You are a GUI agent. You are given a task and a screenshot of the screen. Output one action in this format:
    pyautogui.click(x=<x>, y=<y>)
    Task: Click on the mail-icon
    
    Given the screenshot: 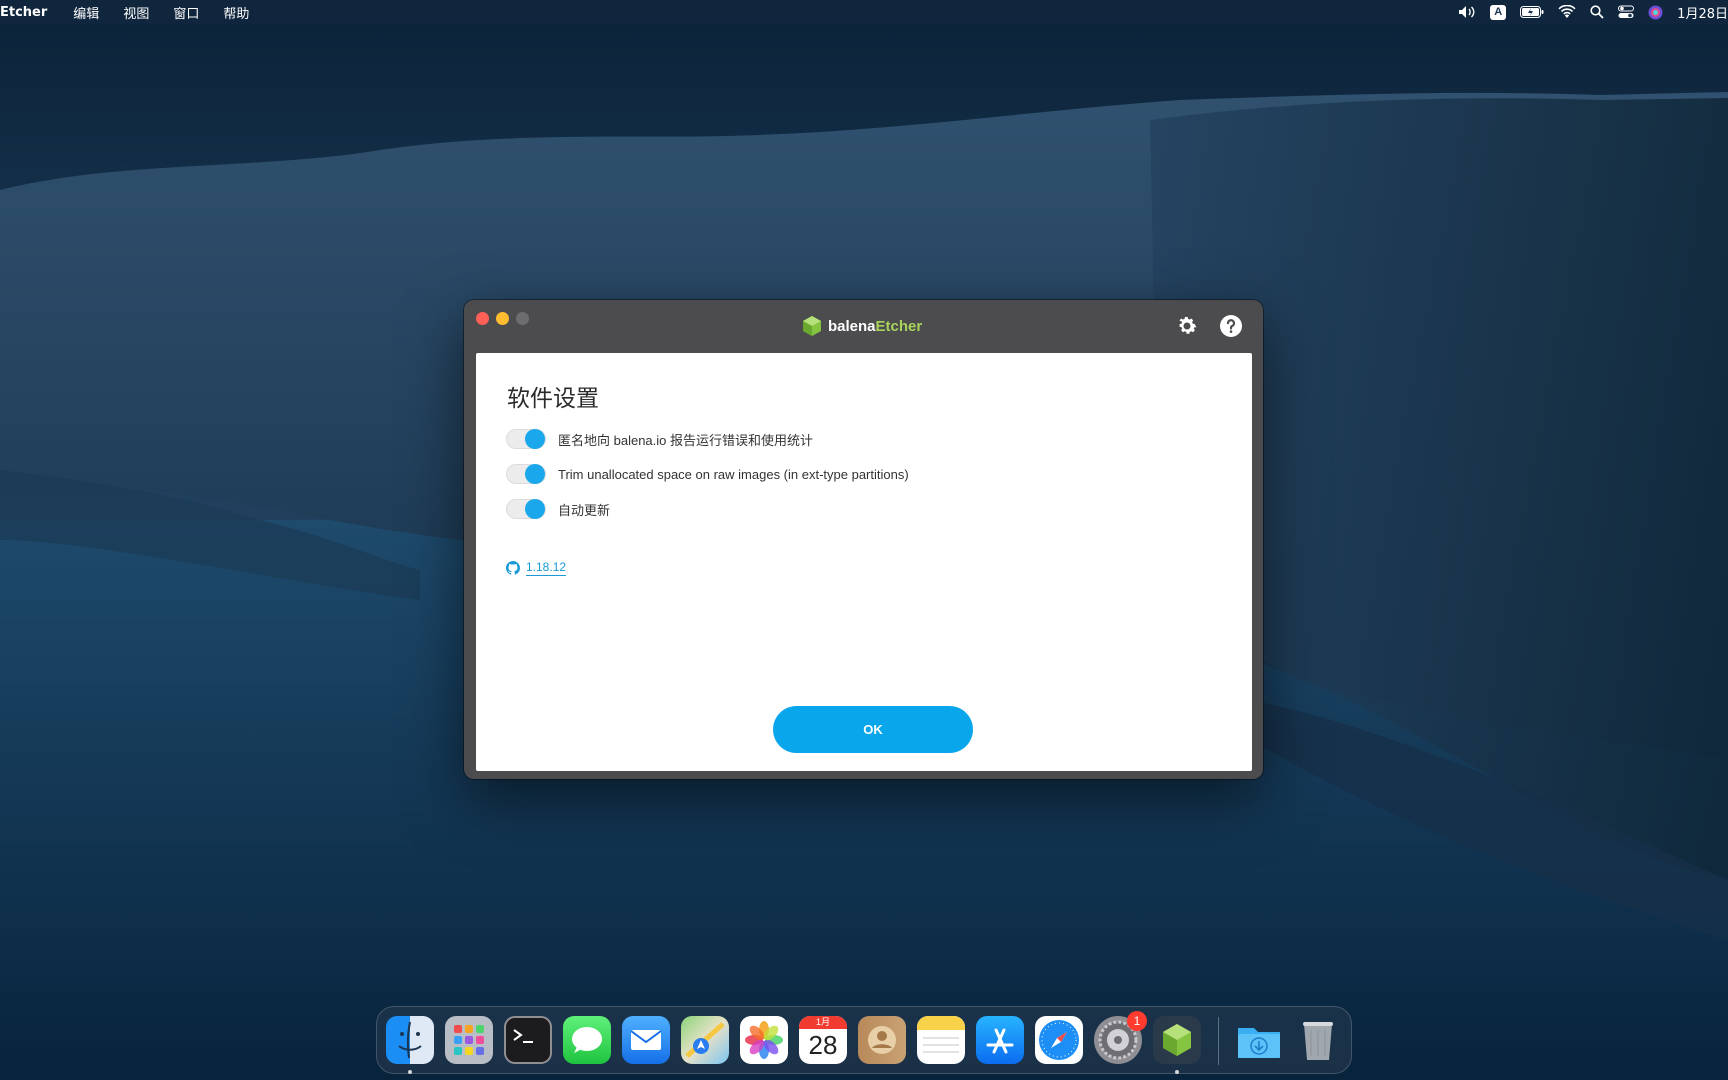 What is the action you would take?
    pyautogui.click(x=646, y=1040)
    